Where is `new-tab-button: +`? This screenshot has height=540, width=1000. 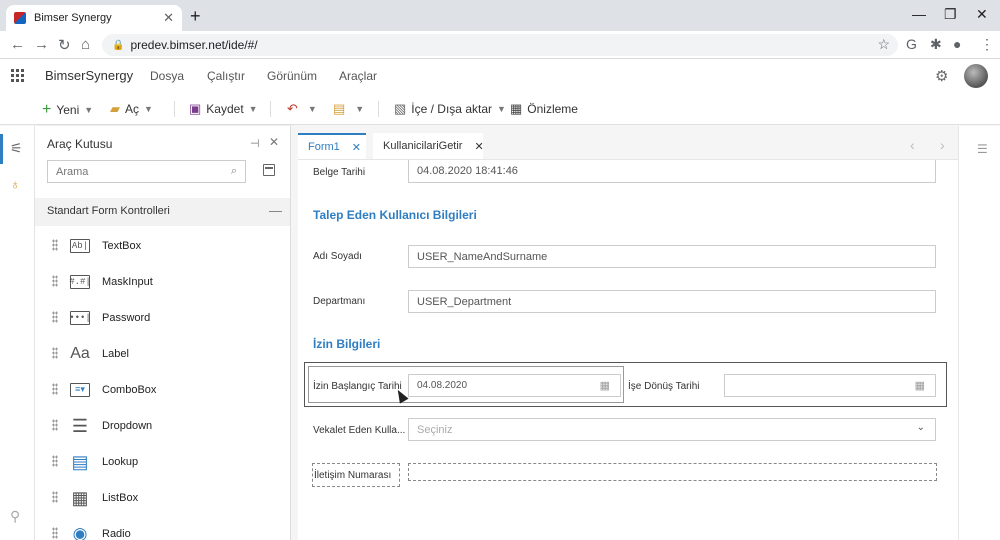 new-tab-button: + is located at coordinates (195, 16).